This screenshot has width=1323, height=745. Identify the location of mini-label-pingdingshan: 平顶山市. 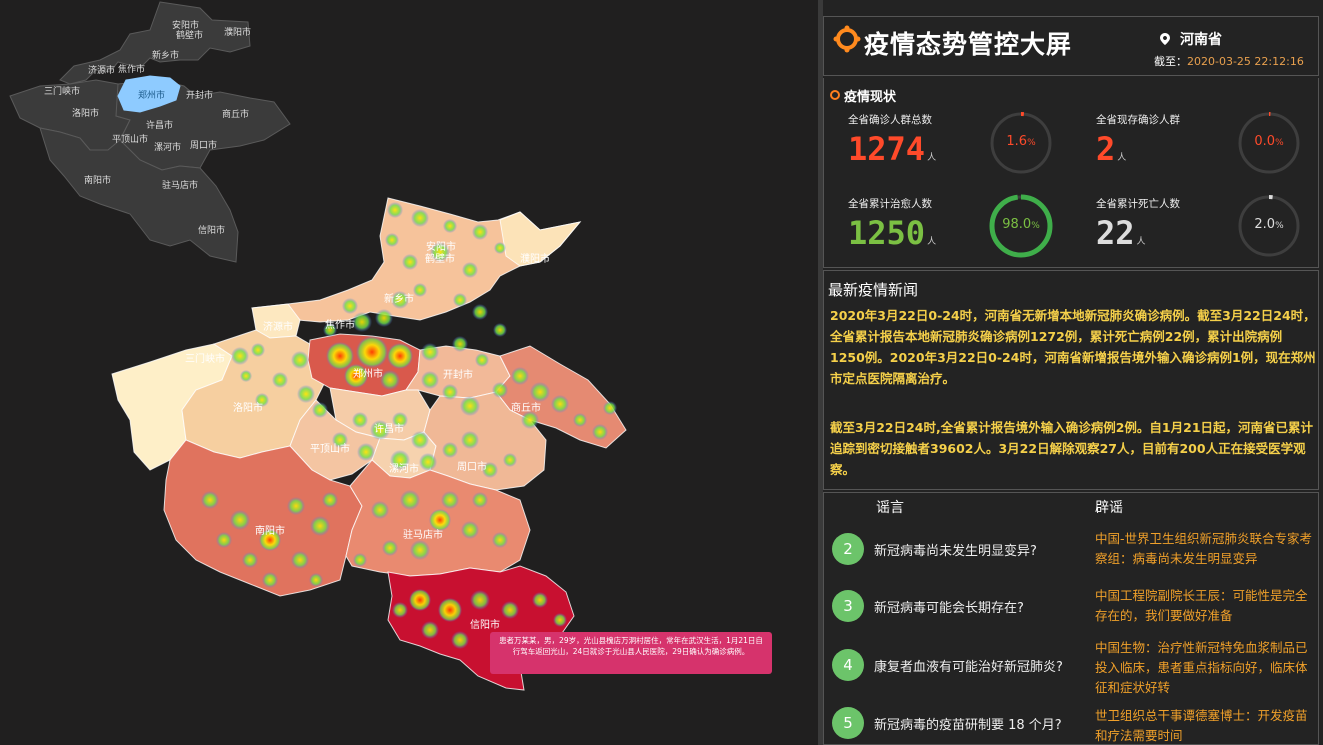
(130, 139).